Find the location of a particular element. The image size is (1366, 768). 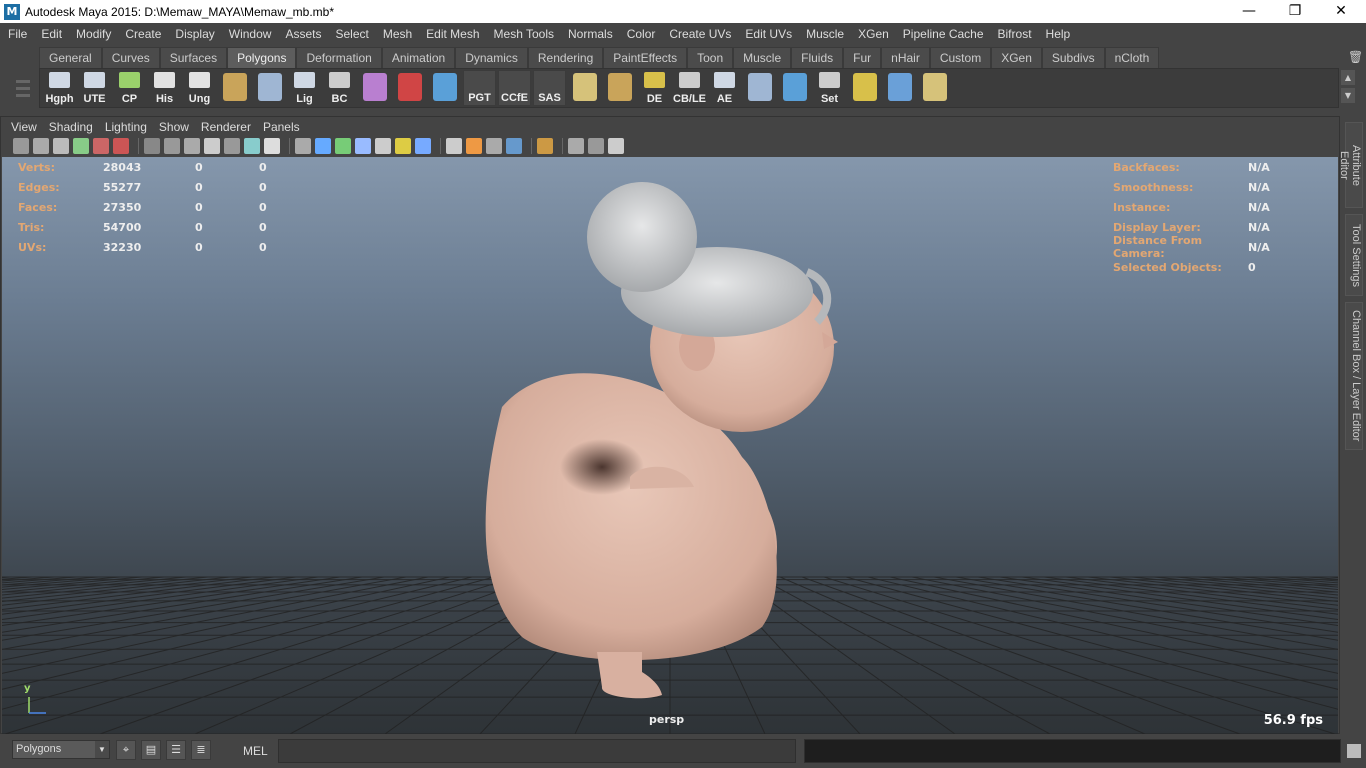

menu-bifrost: Bifrost is located at coordinates (1015, 34).